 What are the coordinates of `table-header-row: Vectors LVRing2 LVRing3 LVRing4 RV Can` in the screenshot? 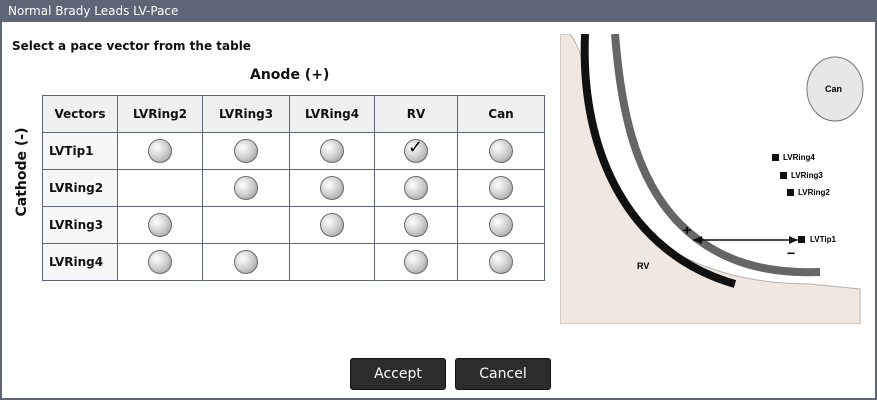 It's located at (293, 114).